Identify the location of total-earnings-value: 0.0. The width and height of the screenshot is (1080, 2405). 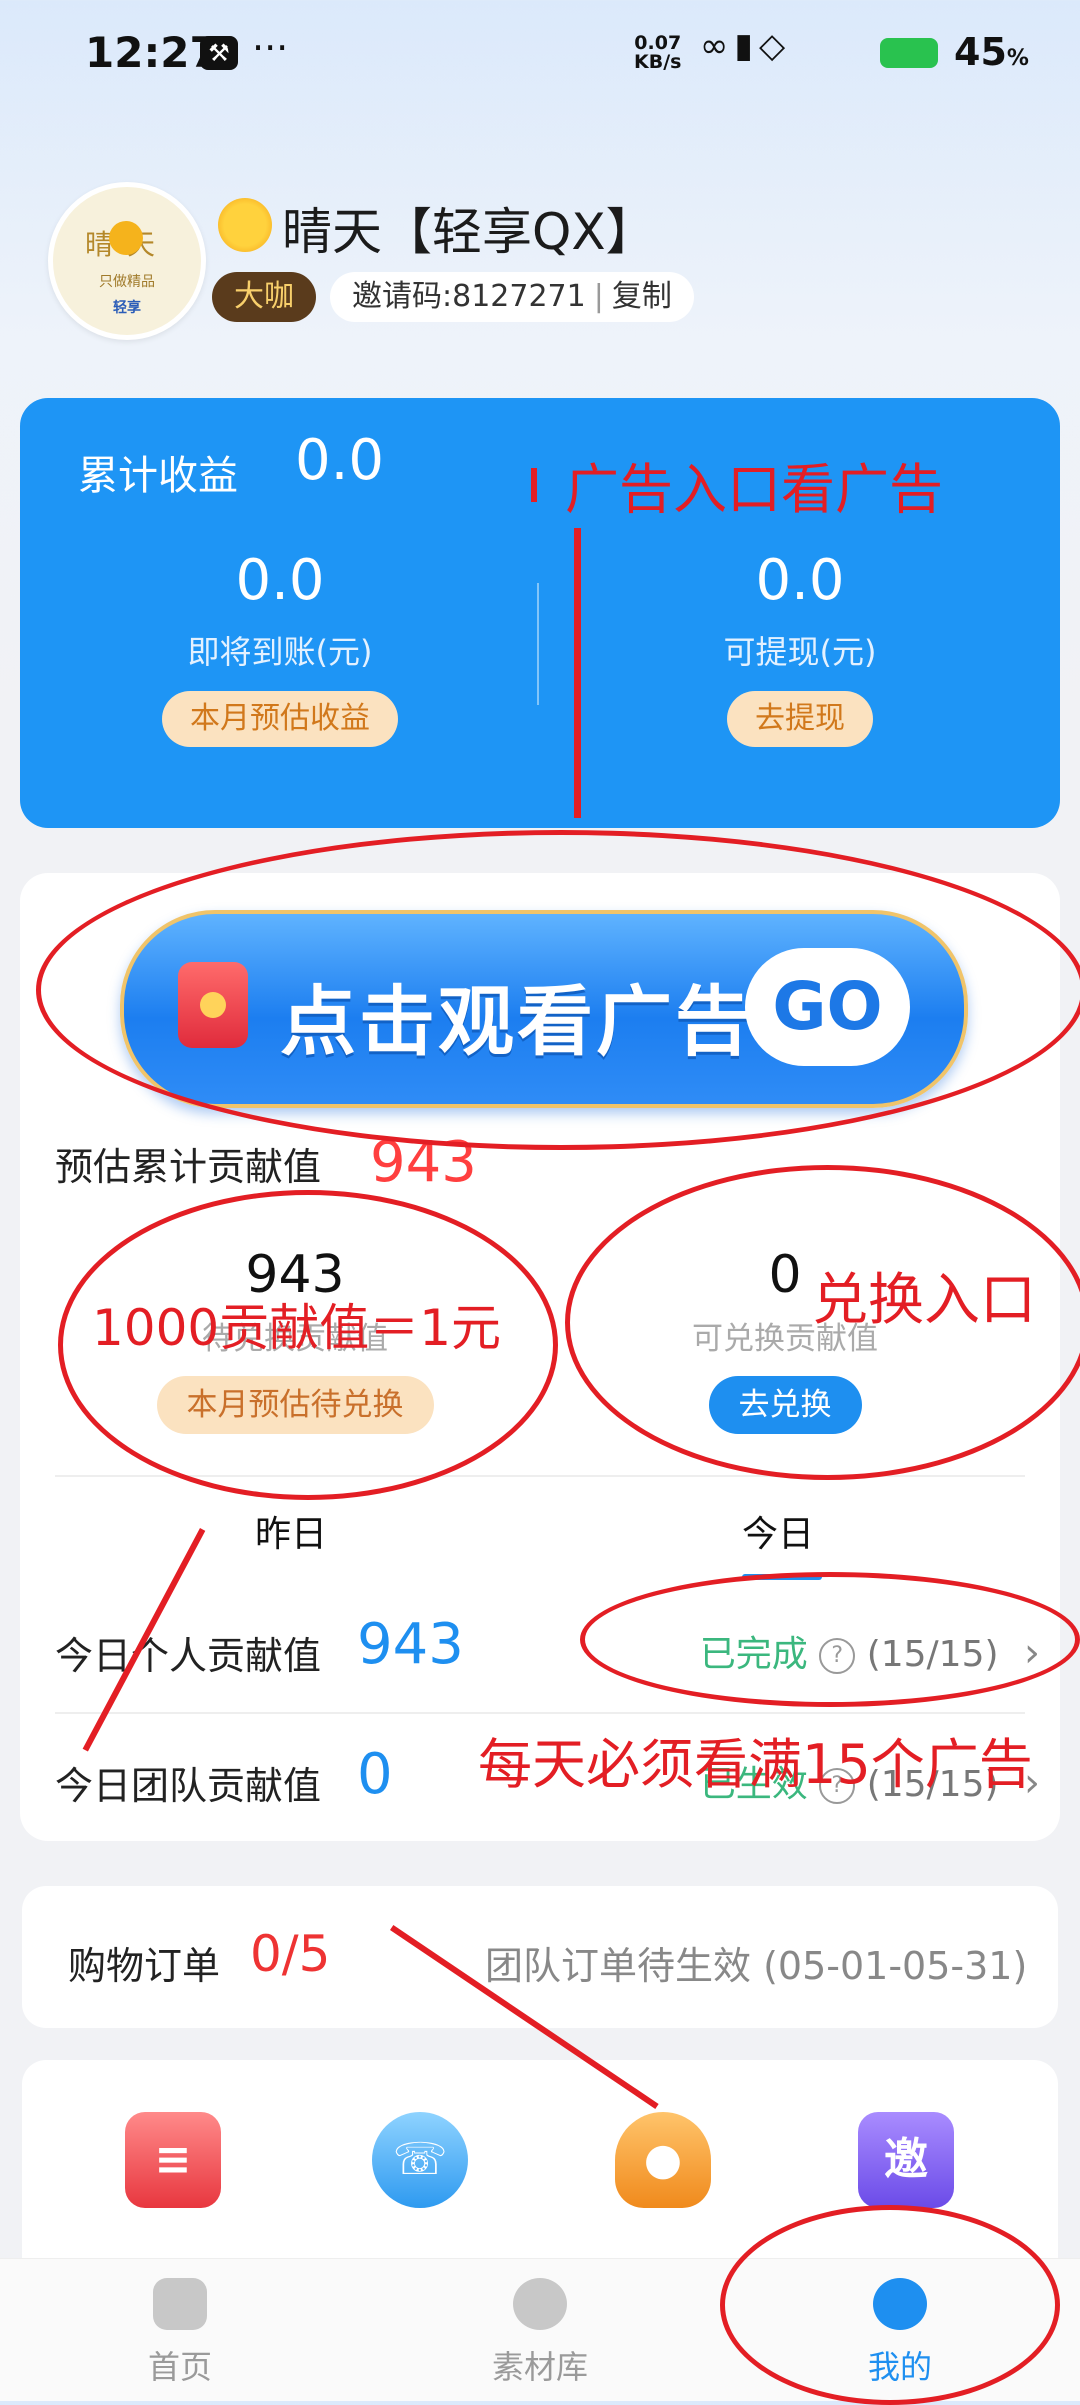
(340, 460).